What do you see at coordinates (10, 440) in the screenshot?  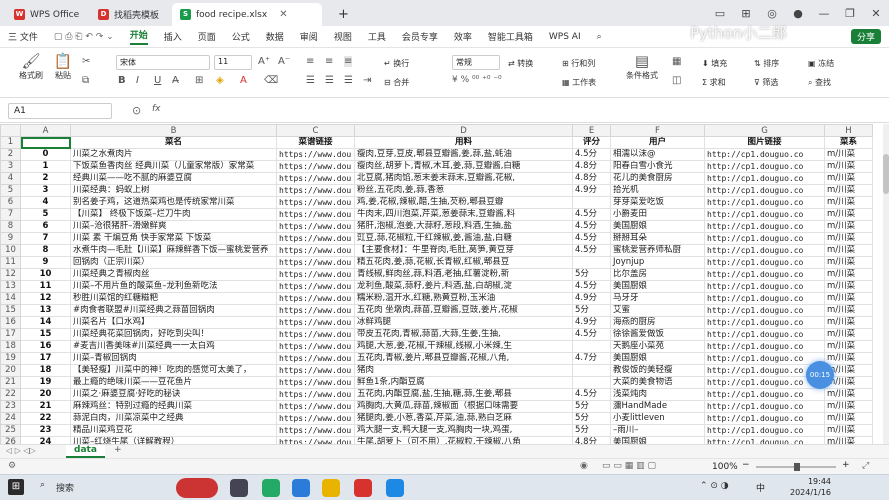 I see `row-header: 26` at bounding box center [10, 440].